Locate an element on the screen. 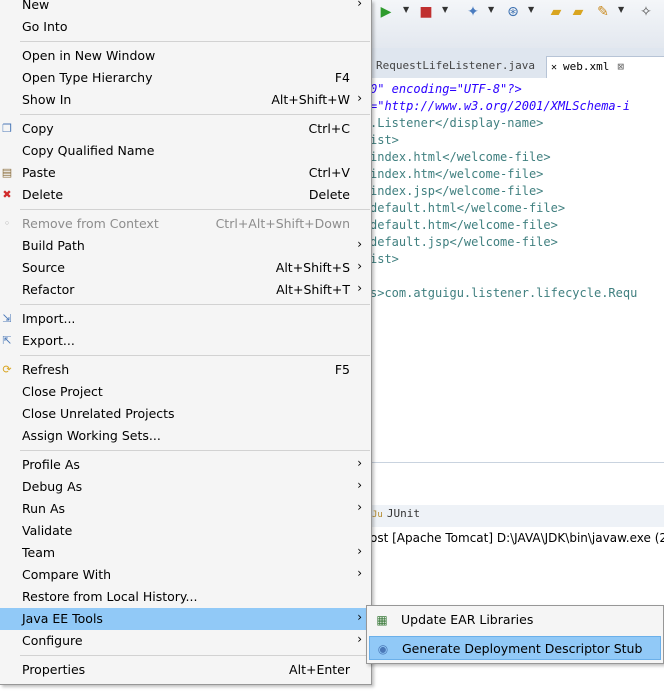 This screenshot has height=692, width=664. menu-item-validate: Validate is located at coordinates (185, 531).